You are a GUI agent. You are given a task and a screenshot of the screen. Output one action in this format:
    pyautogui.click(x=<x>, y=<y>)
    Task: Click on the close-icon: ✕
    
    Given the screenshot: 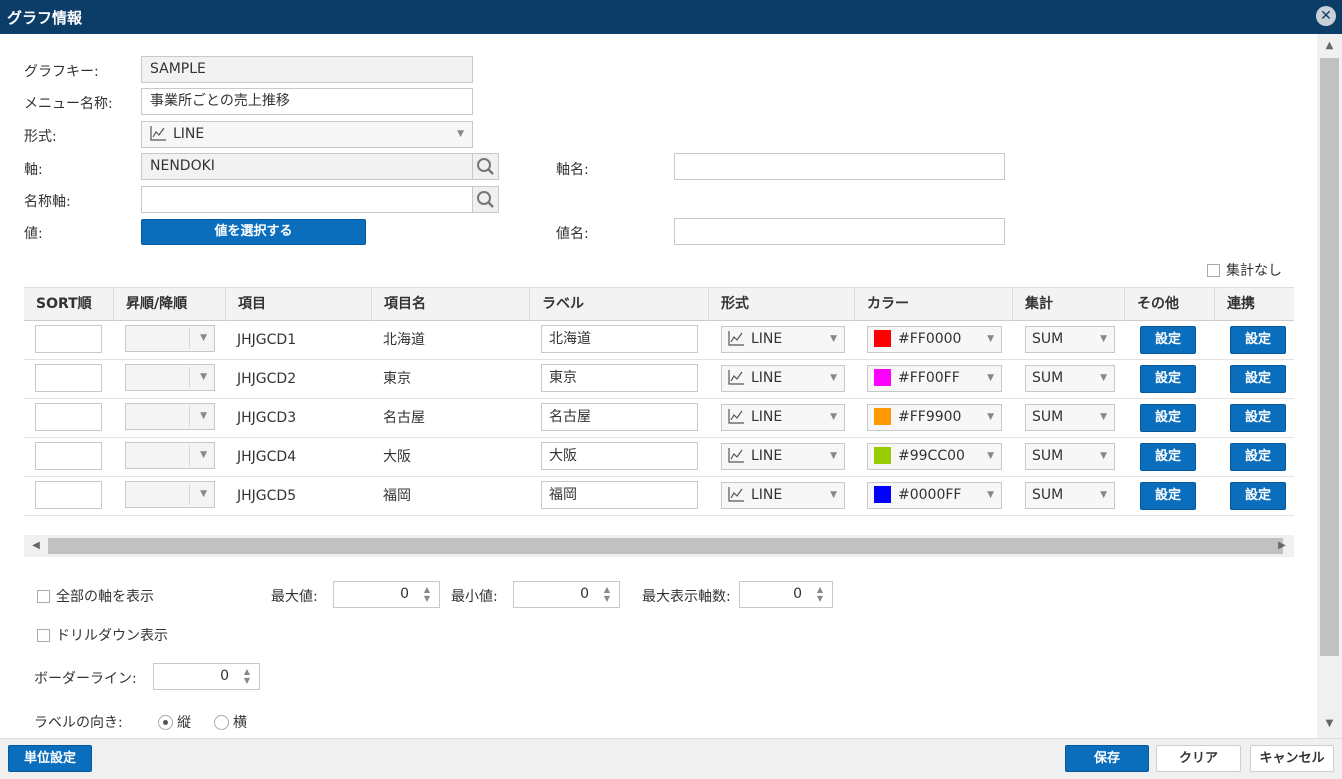 What is the action you would take?
    pyautogui.click(x=1326, y=16)
    